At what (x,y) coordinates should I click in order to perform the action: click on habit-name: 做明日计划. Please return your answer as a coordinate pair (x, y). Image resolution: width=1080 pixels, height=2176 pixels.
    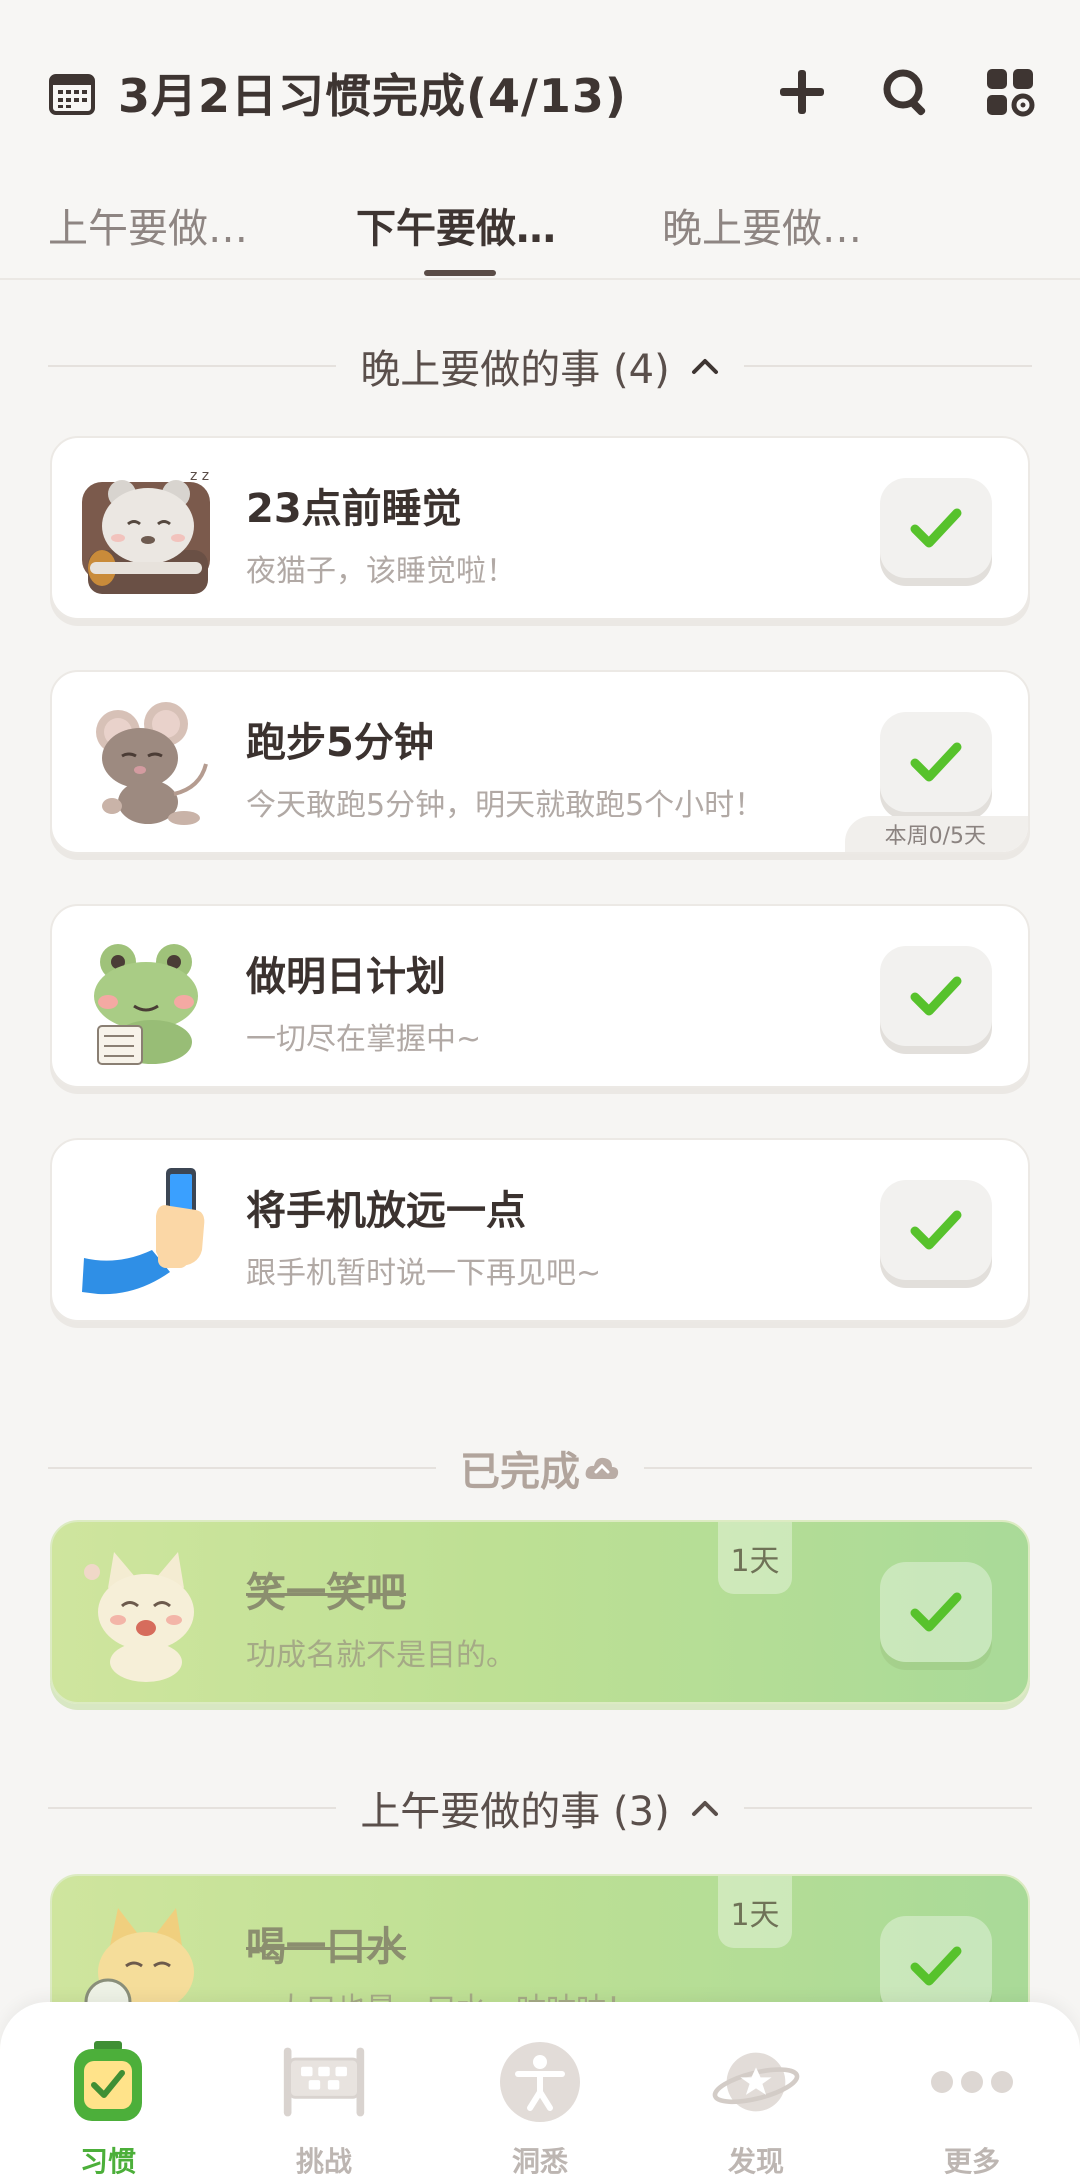
    Looking at the image, I should click on (346, 977).